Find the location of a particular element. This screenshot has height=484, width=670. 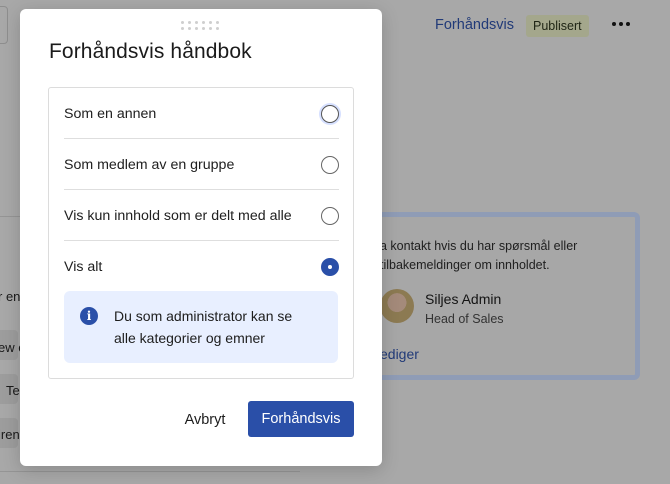

drag-handle-icon is located at coordinates (200, 25).